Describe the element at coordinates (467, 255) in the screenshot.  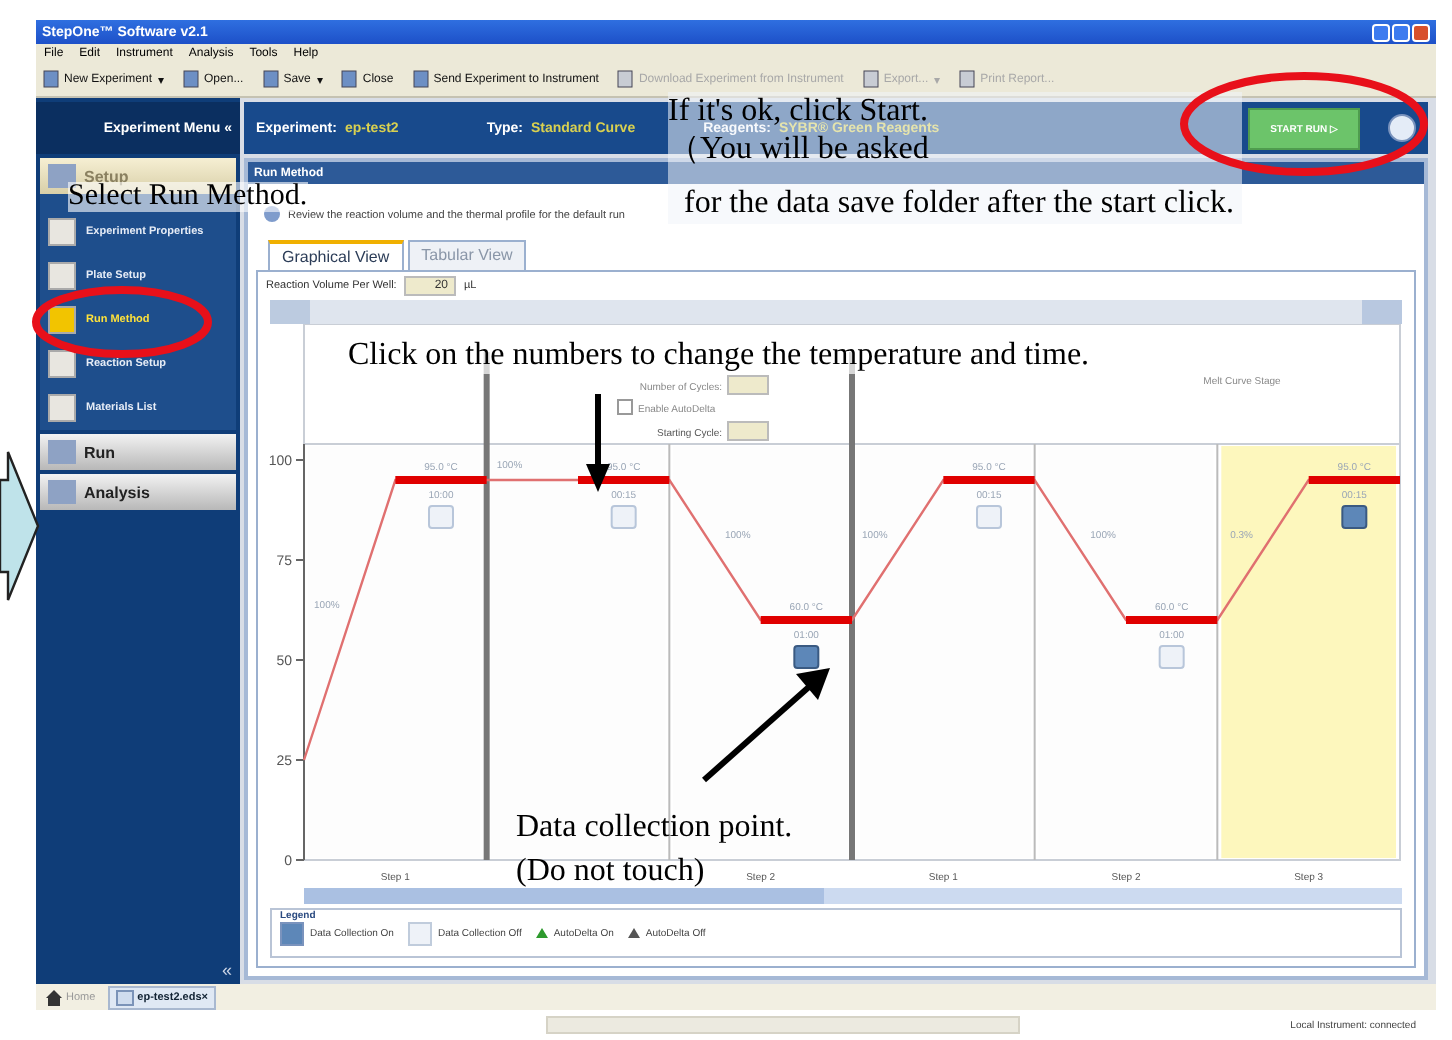
I see `view-tab: Tabular View` at that location.